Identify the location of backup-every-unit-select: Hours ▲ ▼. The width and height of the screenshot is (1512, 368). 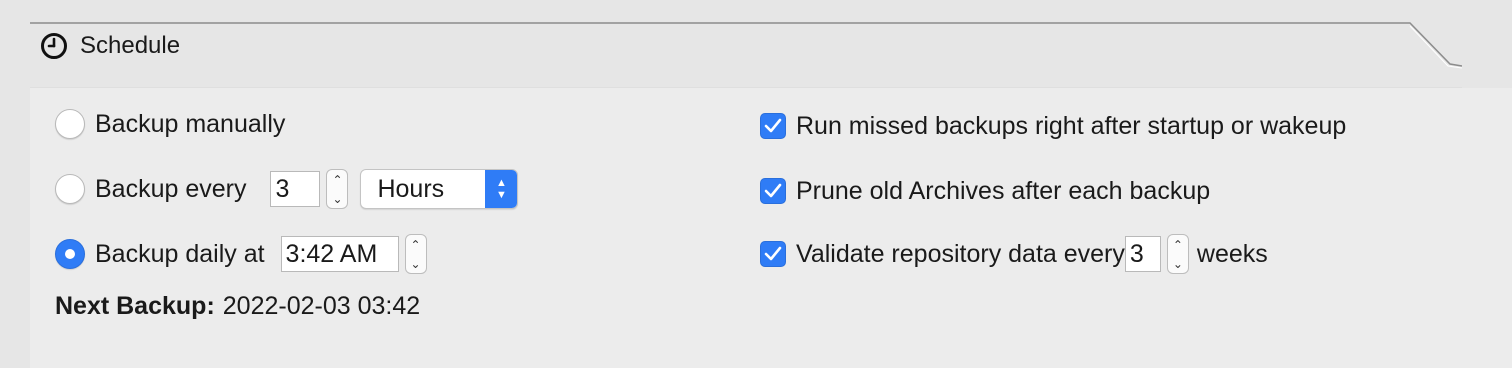
(439, 189).